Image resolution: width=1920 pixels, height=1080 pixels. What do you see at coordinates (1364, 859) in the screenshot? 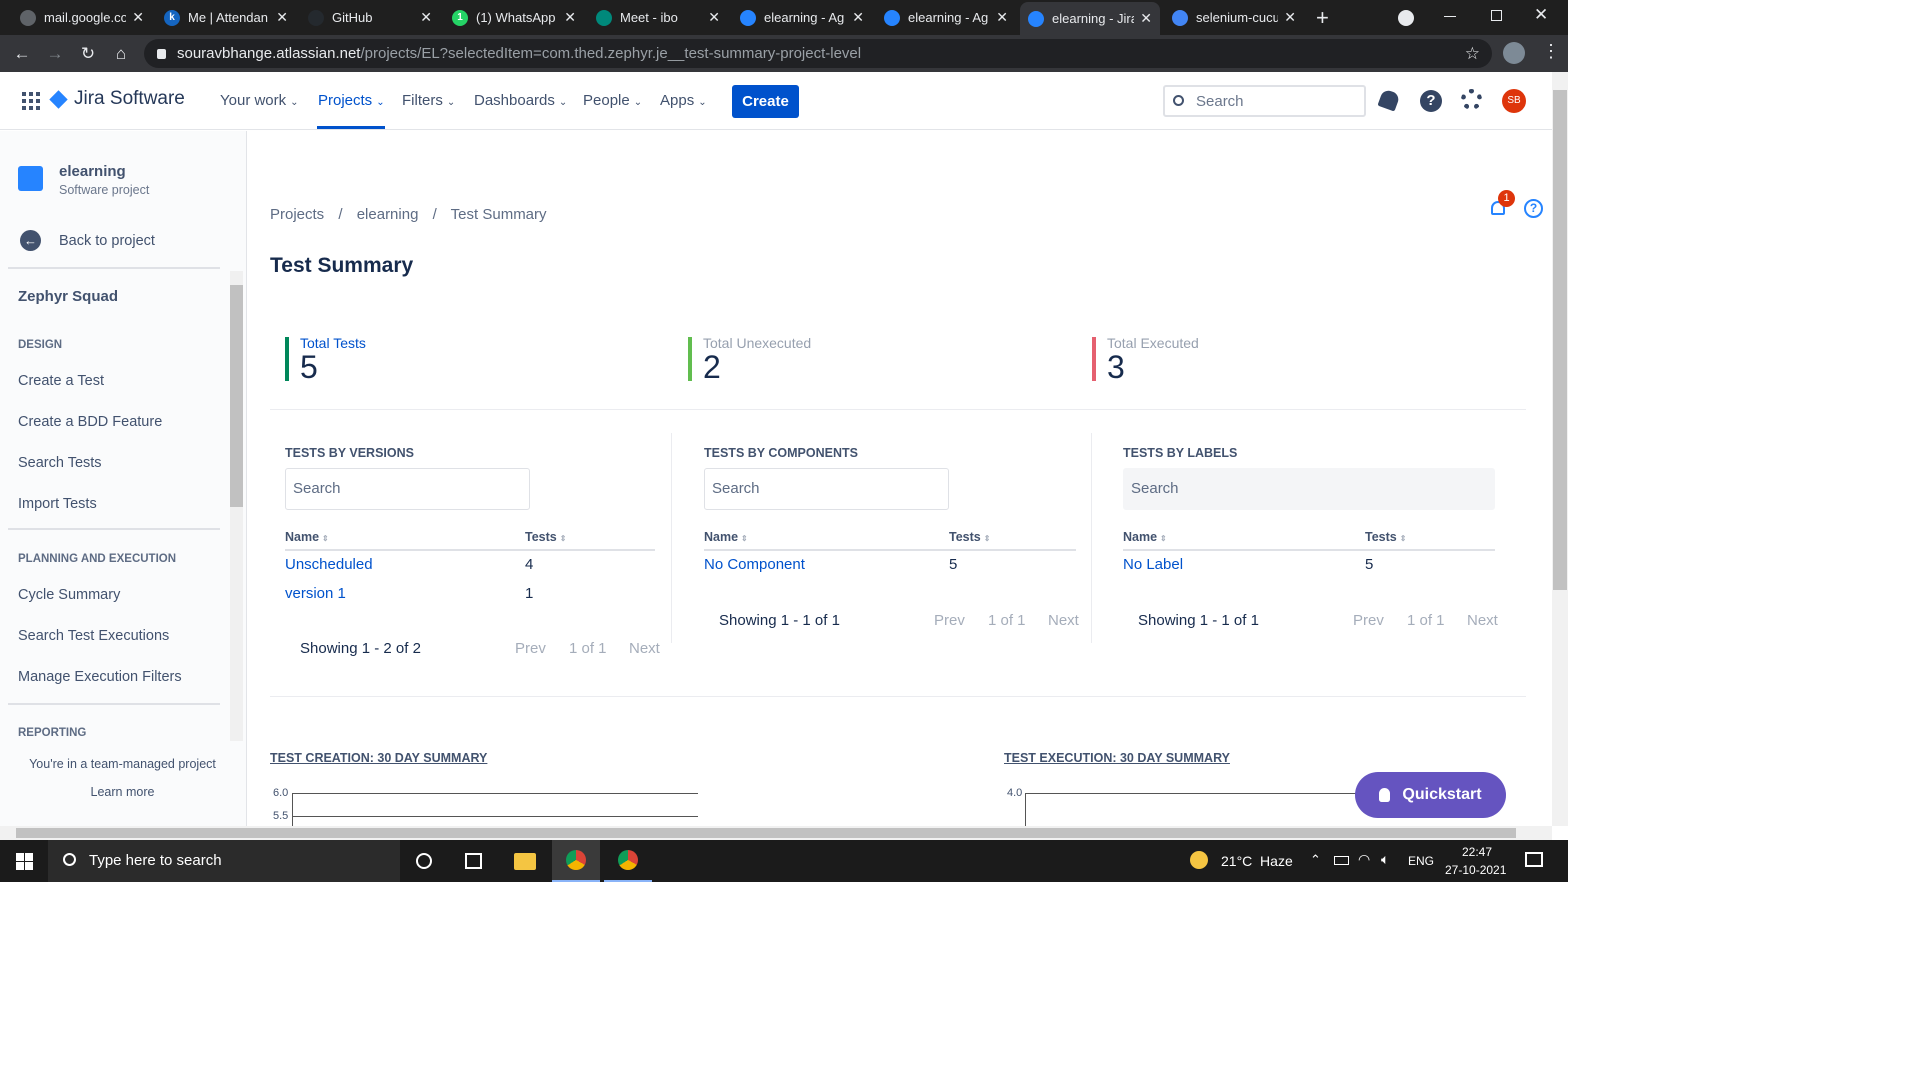
I see `wifi-icon: ◠` at bounding box center [1364, 859].